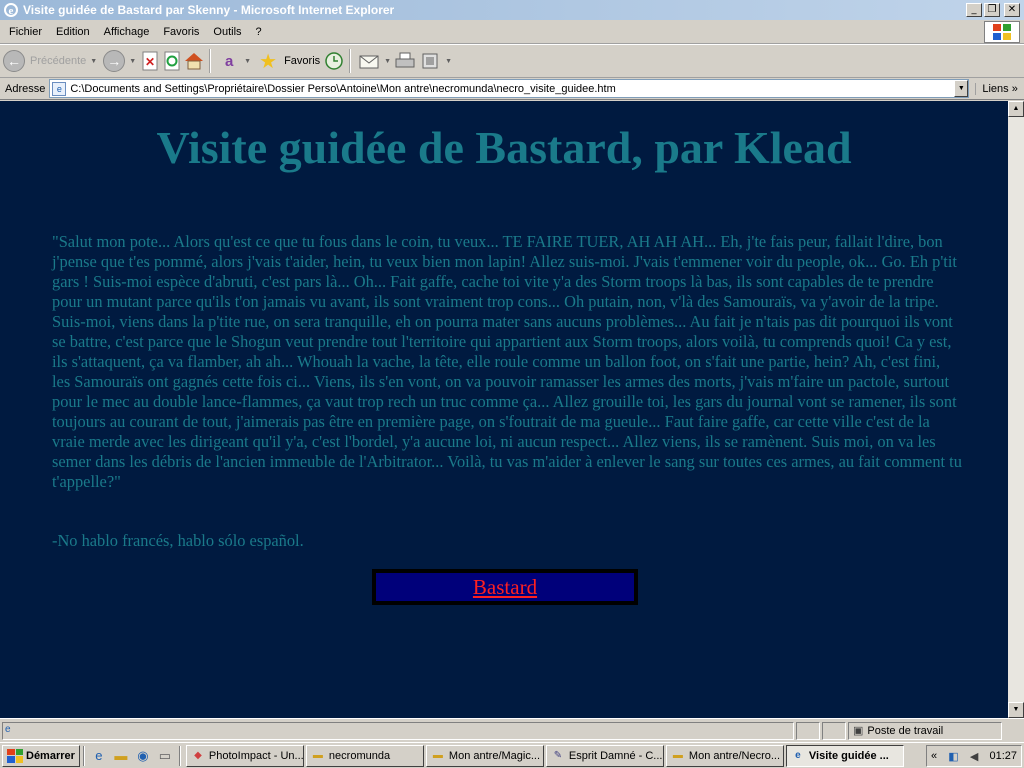  I want to click on system-tray: « ◧ ◀ 01:27, so click(974, 756).